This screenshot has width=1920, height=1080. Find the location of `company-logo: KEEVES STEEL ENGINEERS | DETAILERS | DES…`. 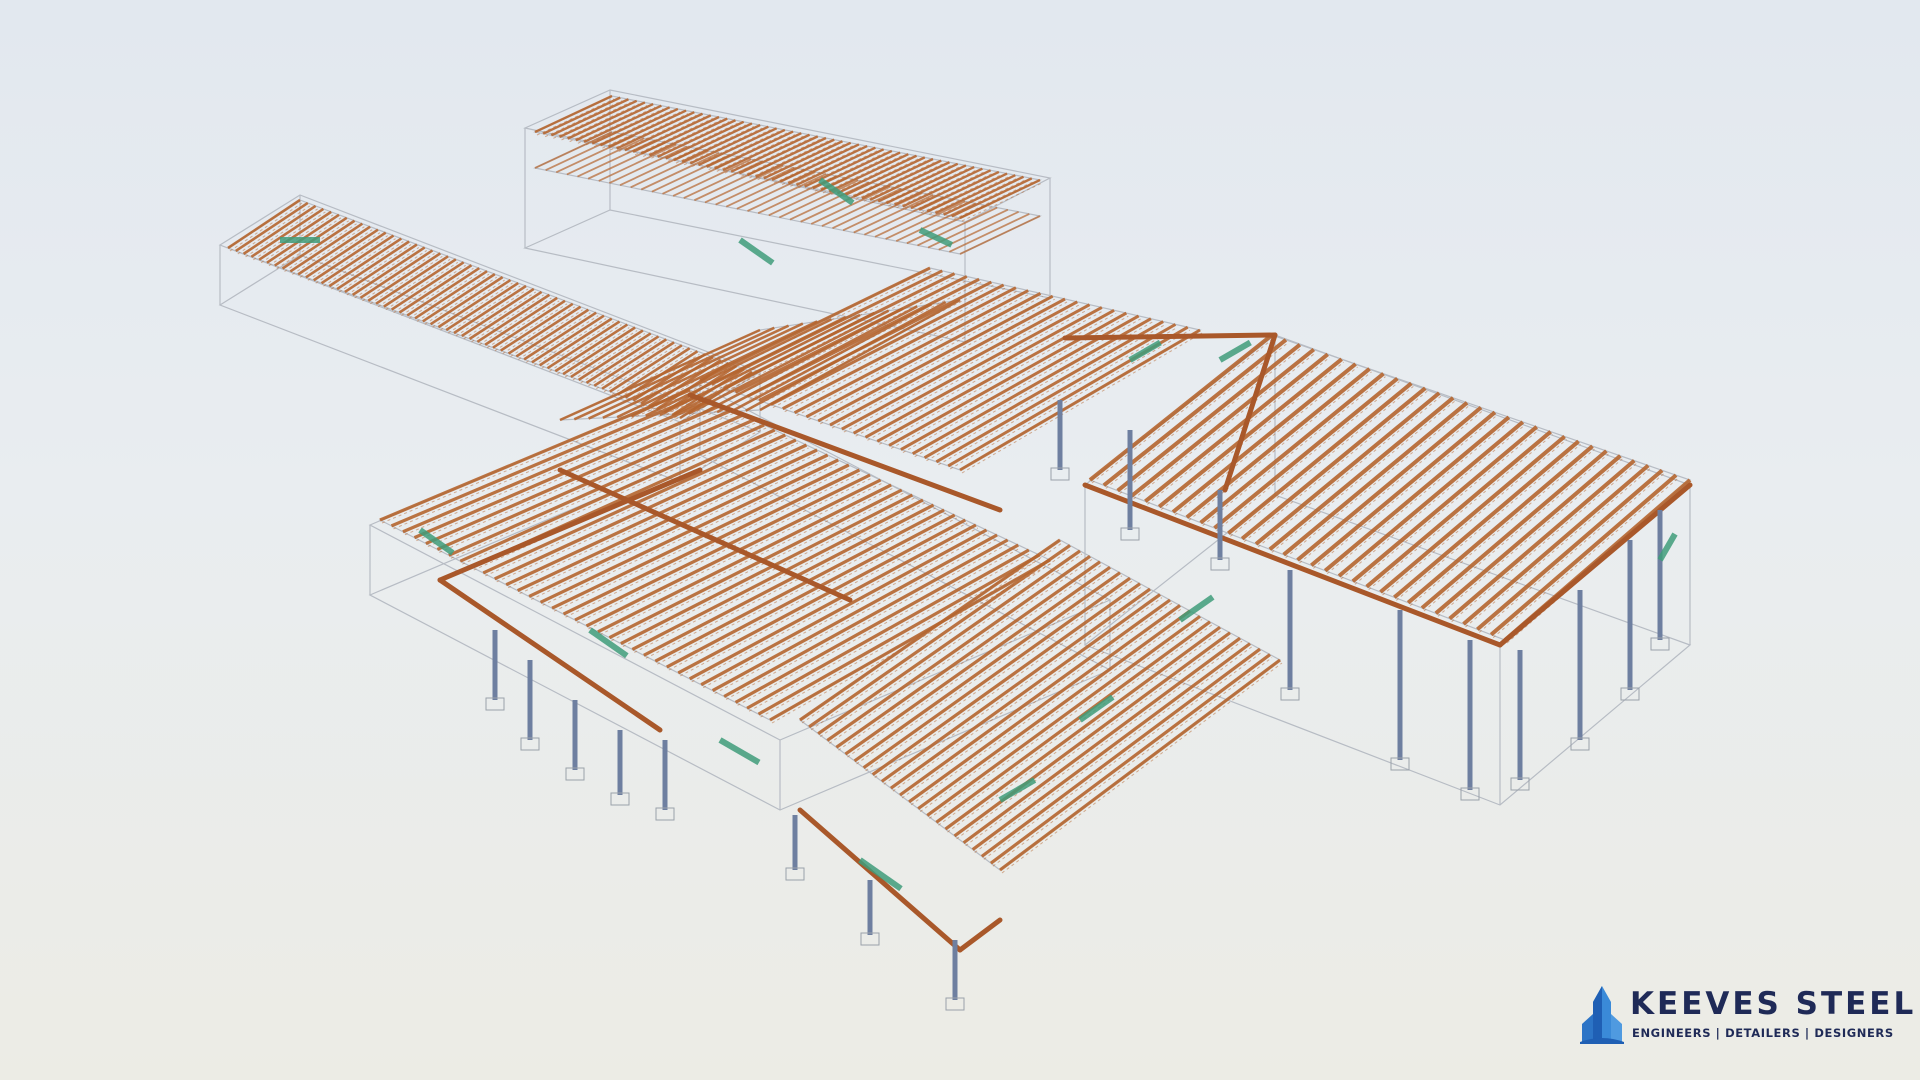

company-logo: KEEVES STEEL ENGINEERS | DETAILERS | DES… is located at coordinates (1745, 1015).